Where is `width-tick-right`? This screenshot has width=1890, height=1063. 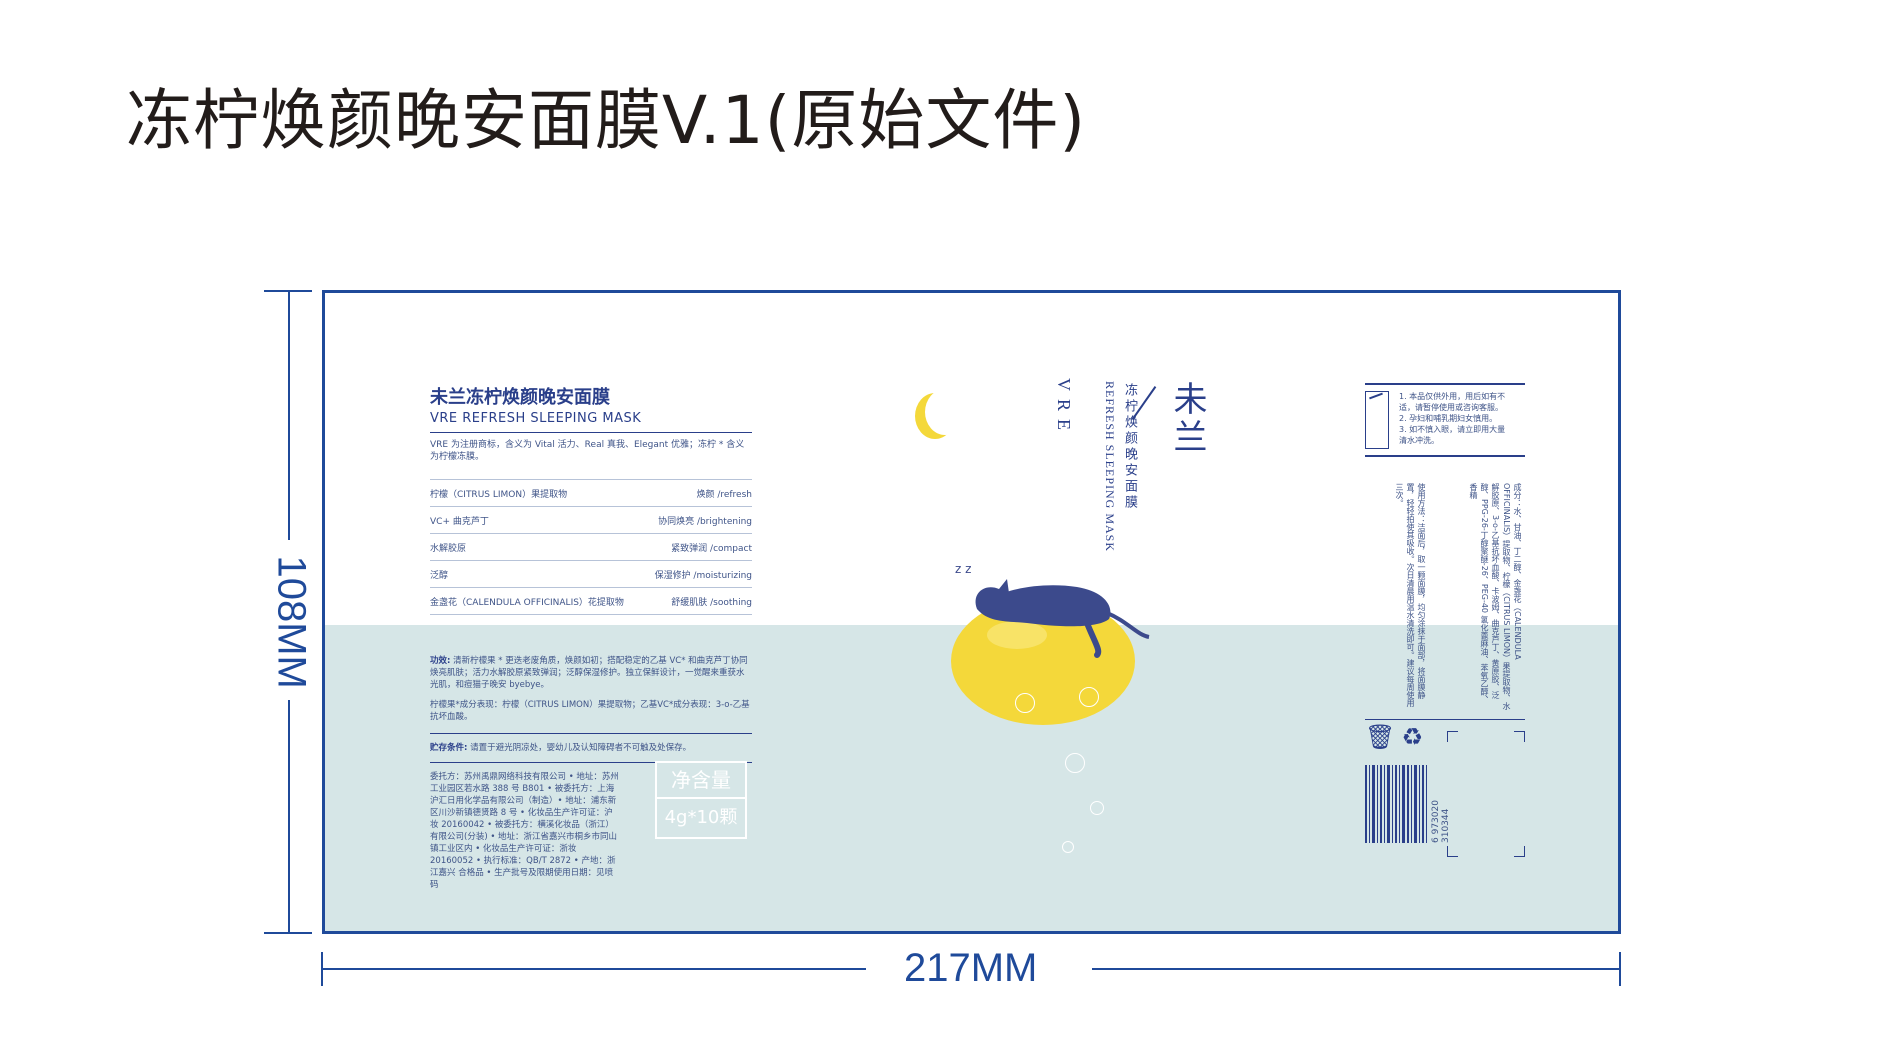 width-tick-right is located at coordinates (1620, 969).